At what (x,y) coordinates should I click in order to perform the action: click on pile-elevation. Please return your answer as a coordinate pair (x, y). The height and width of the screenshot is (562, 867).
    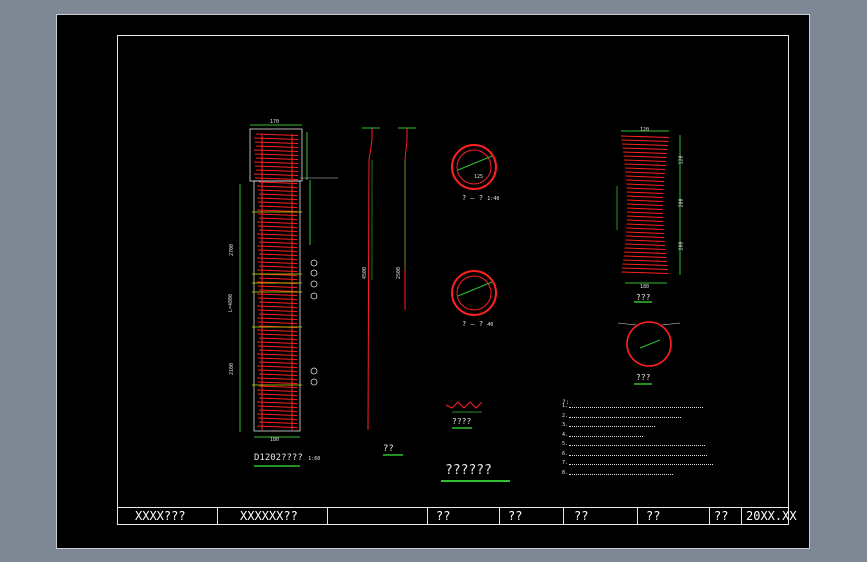
    Looking at the image, I should click on (288, 281).